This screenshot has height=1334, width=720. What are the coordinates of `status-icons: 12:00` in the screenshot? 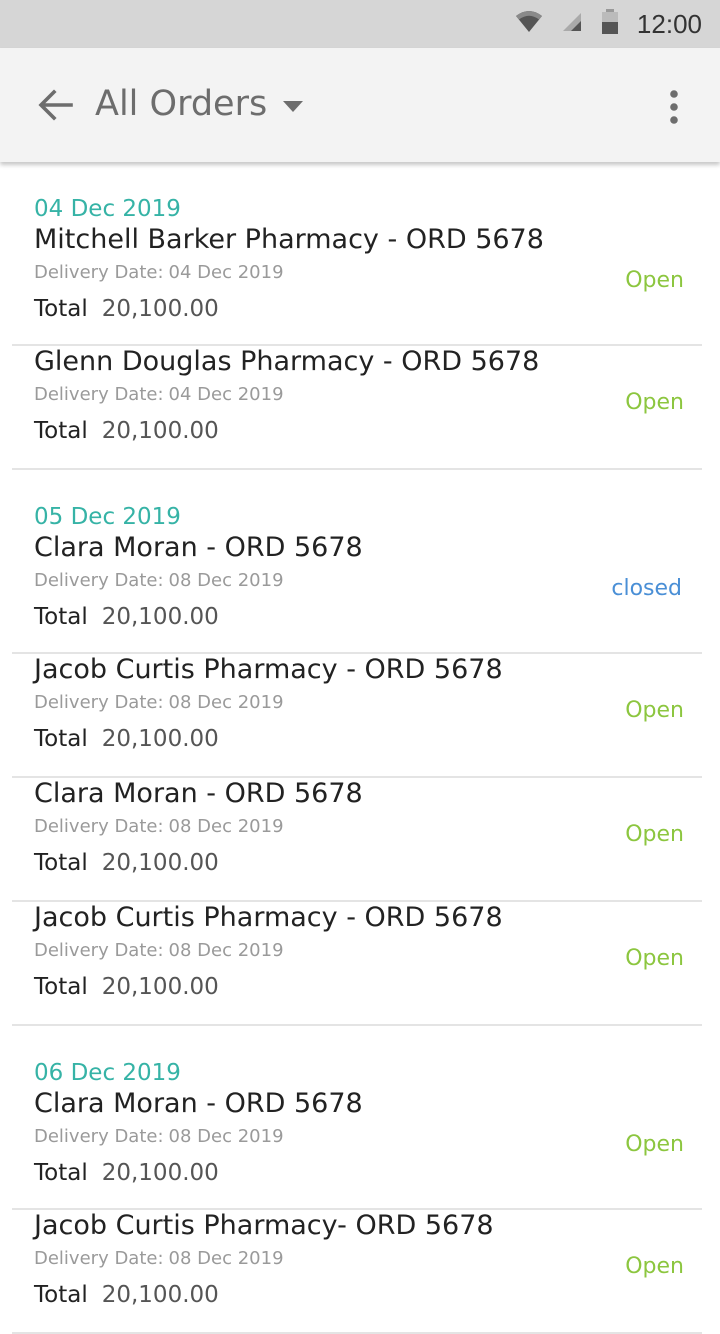 It's located at (608, 24).